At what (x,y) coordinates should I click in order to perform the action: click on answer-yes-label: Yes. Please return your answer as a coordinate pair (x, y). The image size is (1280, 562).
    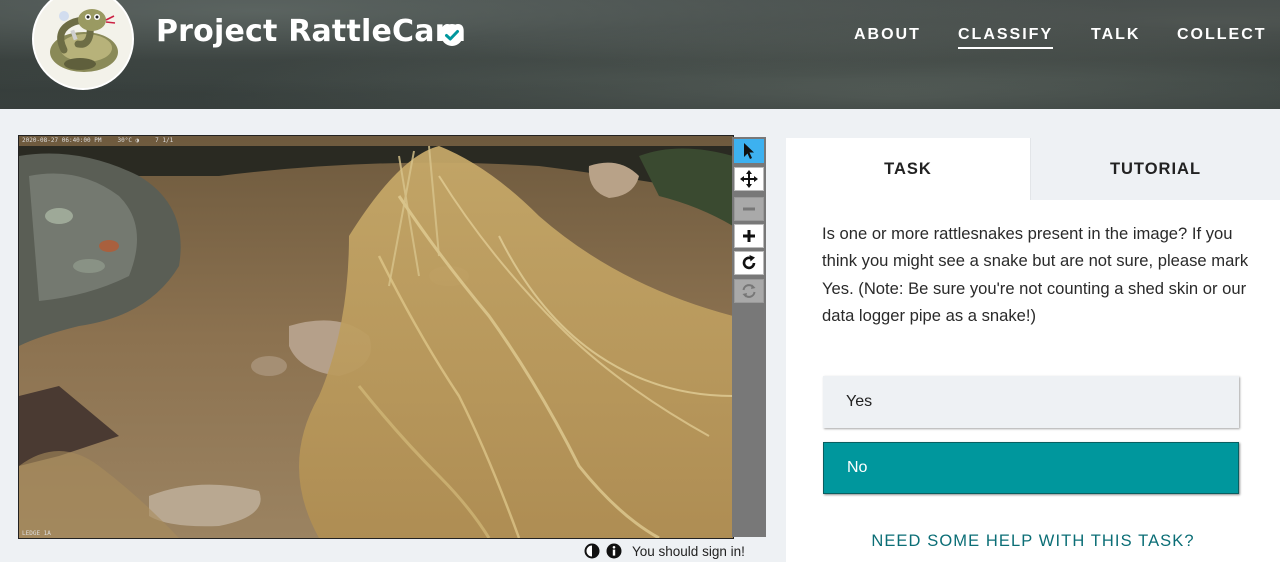
    Looking at the image, I should click on (859, 401).